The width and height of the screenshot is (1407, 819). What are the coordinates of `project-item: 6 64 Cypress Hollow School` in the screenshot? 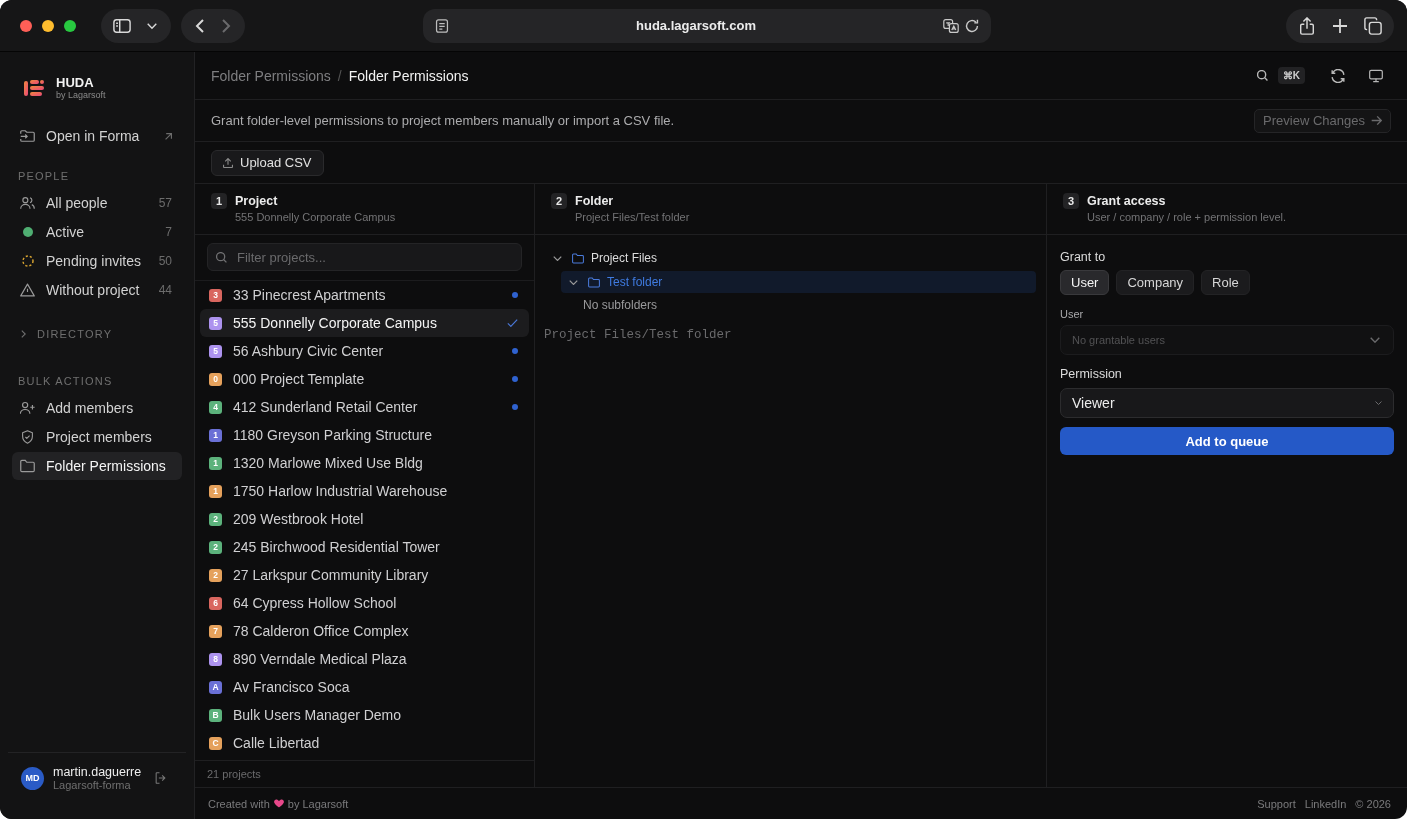 It's located at (364, 603).